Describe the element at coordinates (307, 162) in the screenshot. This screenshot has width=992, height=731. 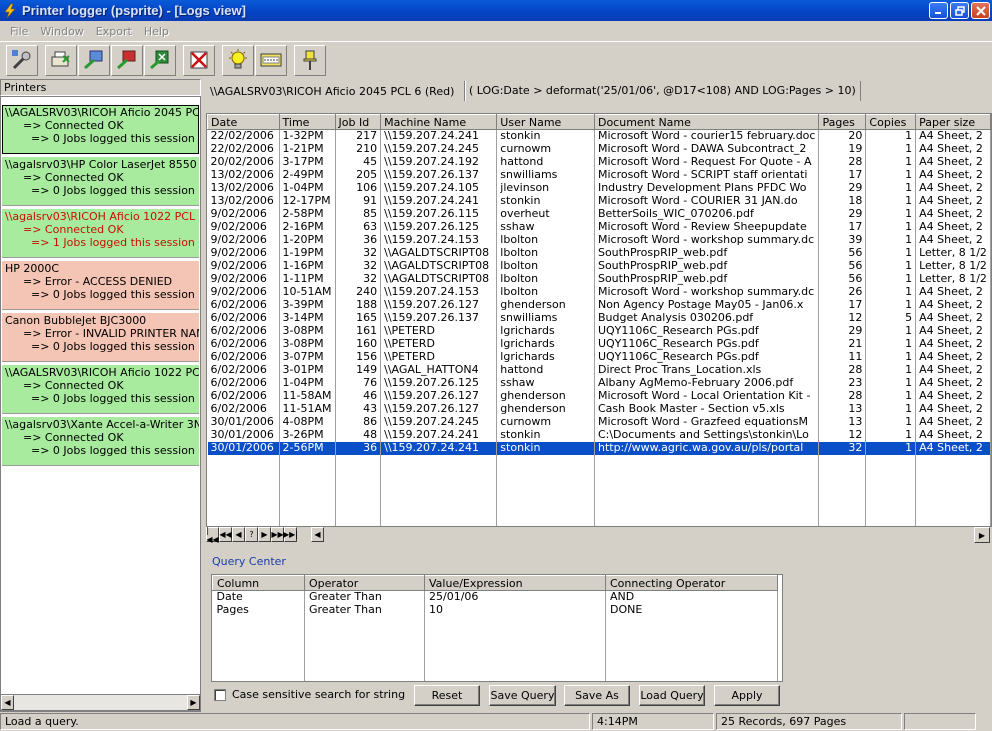
I see `log-cell: 3-17PM` at that location.